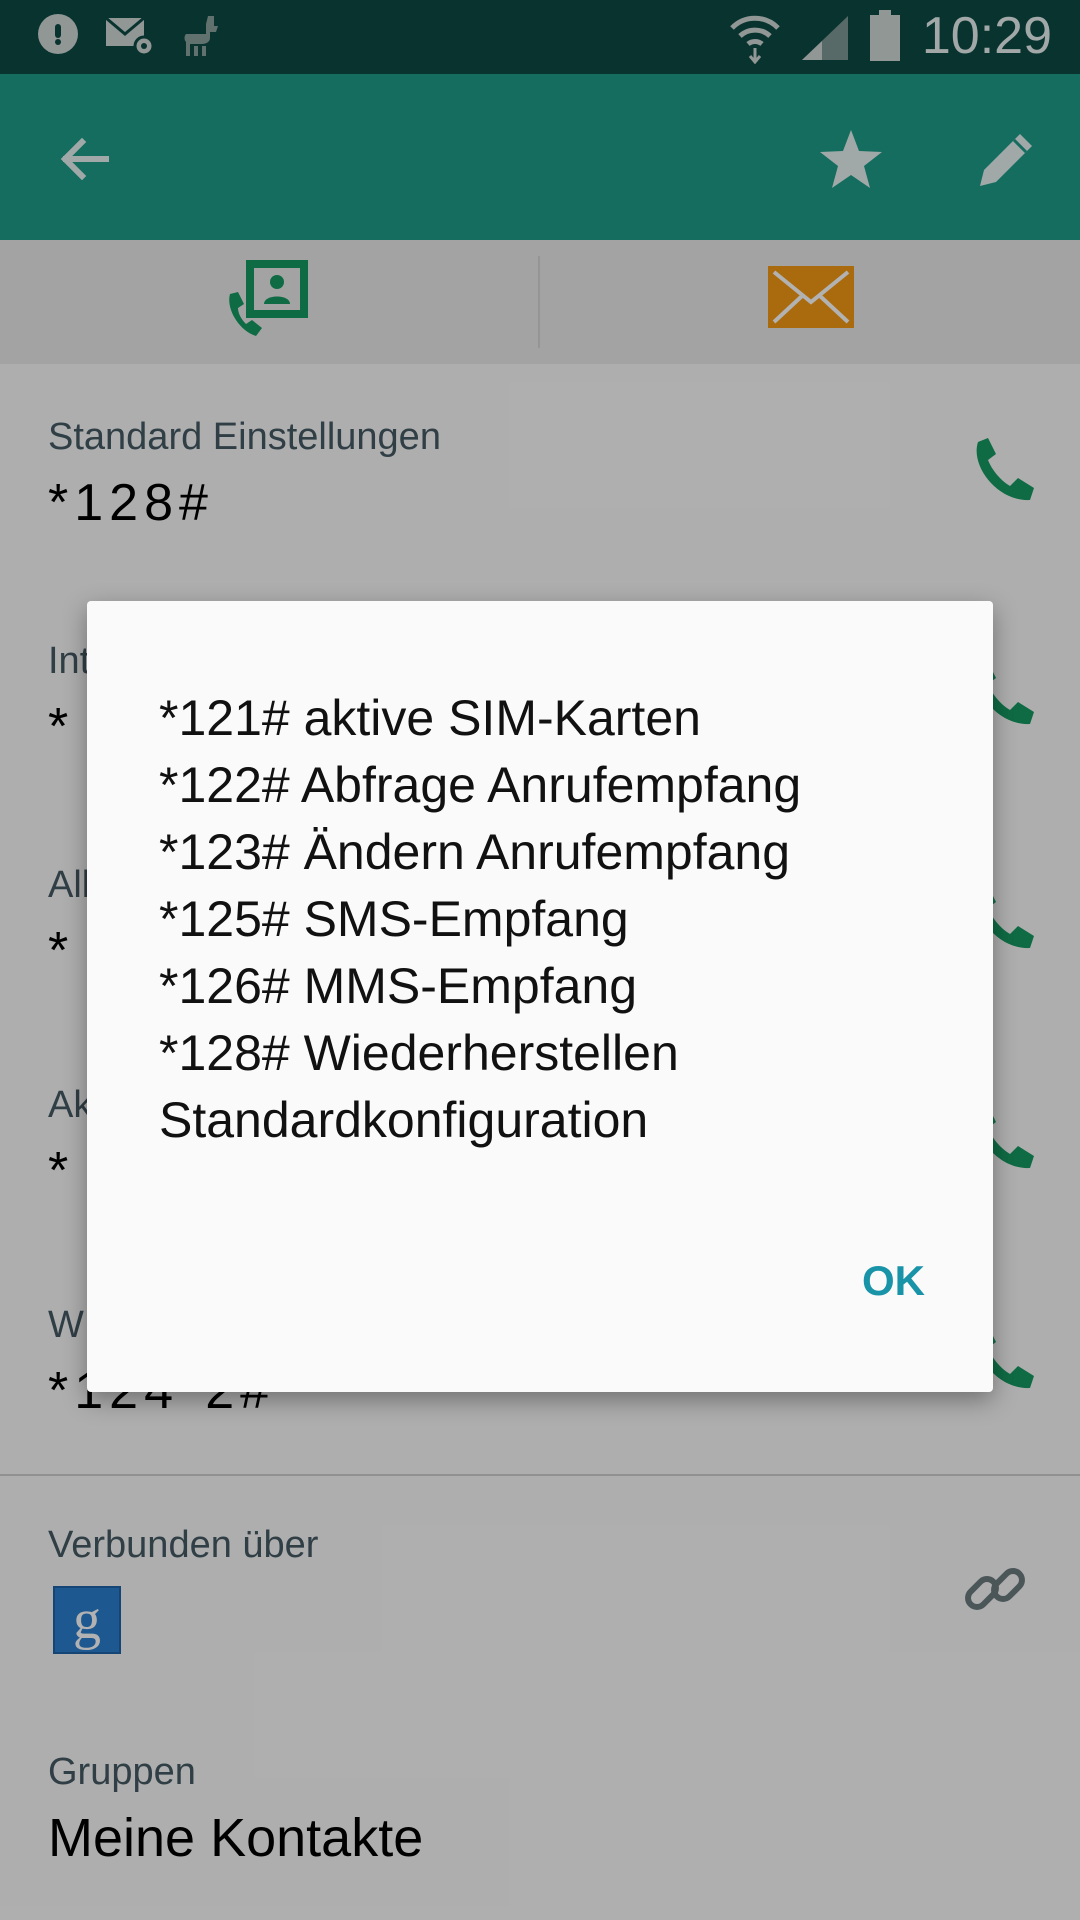 This screenshot has height=1920, width=1080. What do you see at coordinates (475, 852) in the screenshot?
I see `dialog-line: *123# Ändern Anrufempfang` at bounding box center [475, 852].